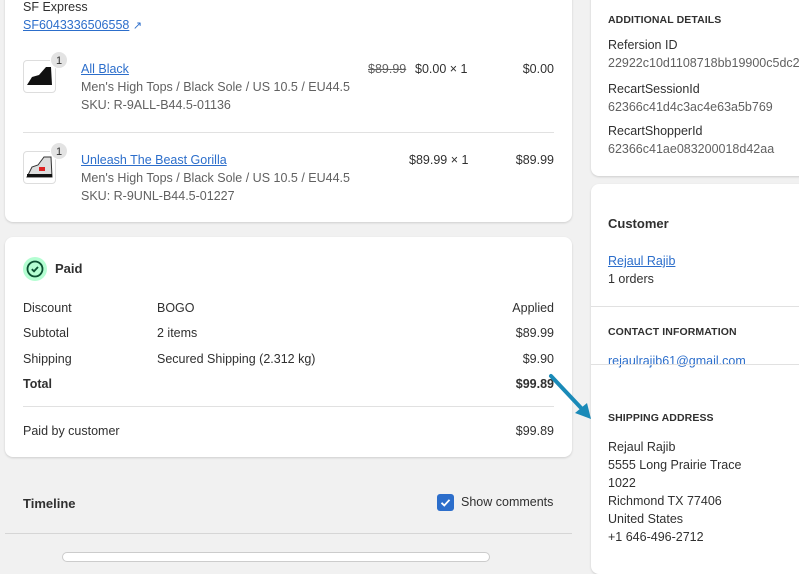 The width and height of the screenshot is (799, 574). I want to click on address-line: 1022, so click(622, 483).